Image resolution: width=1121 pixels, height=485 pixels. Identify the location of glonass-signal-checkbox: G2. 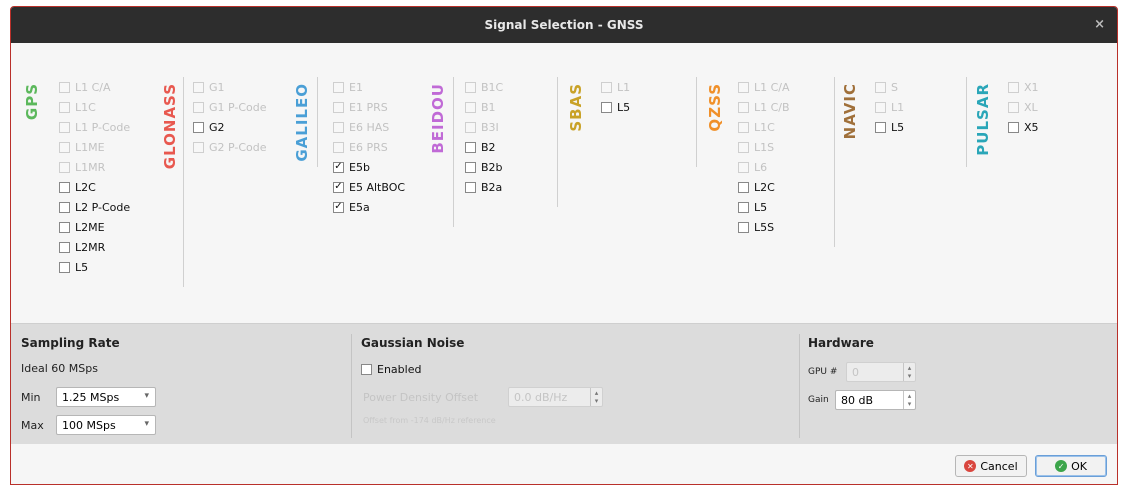
(230, 127).